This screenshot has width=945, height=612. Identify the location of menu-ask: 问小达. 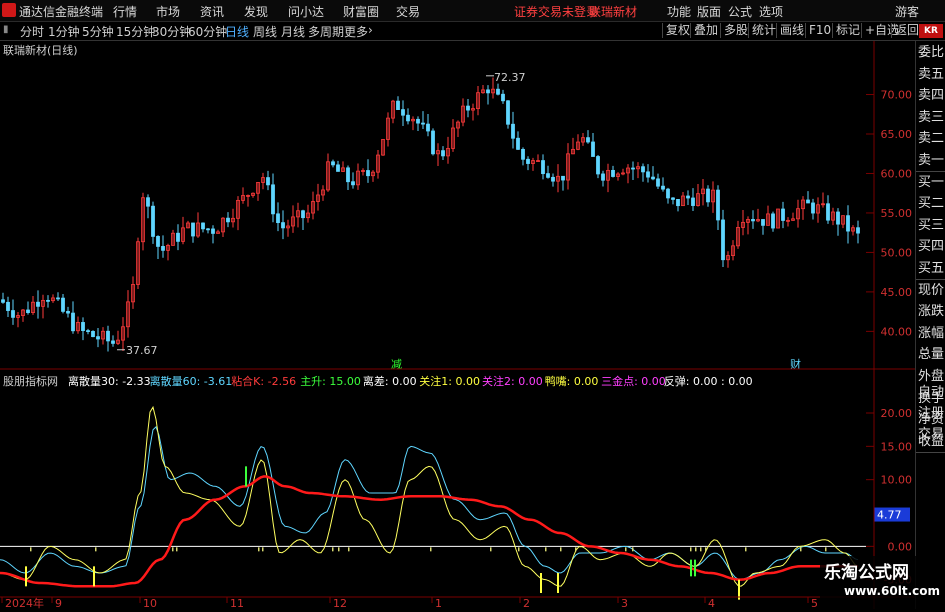
(306, 11).